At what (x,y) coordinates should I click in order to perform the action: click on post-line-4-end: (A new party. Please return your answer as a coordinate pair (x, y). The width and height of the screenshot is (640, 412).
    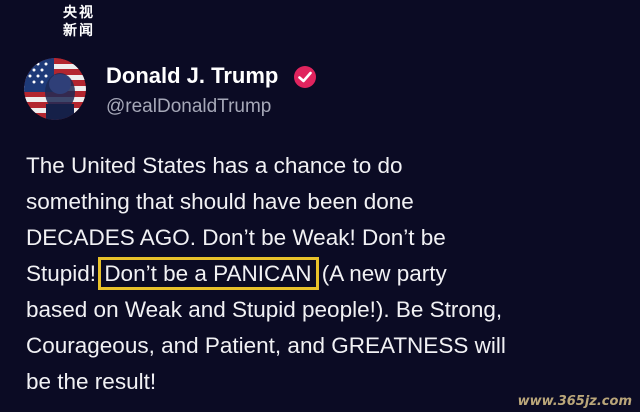
    Looking at the image, I should click on (381, 273).